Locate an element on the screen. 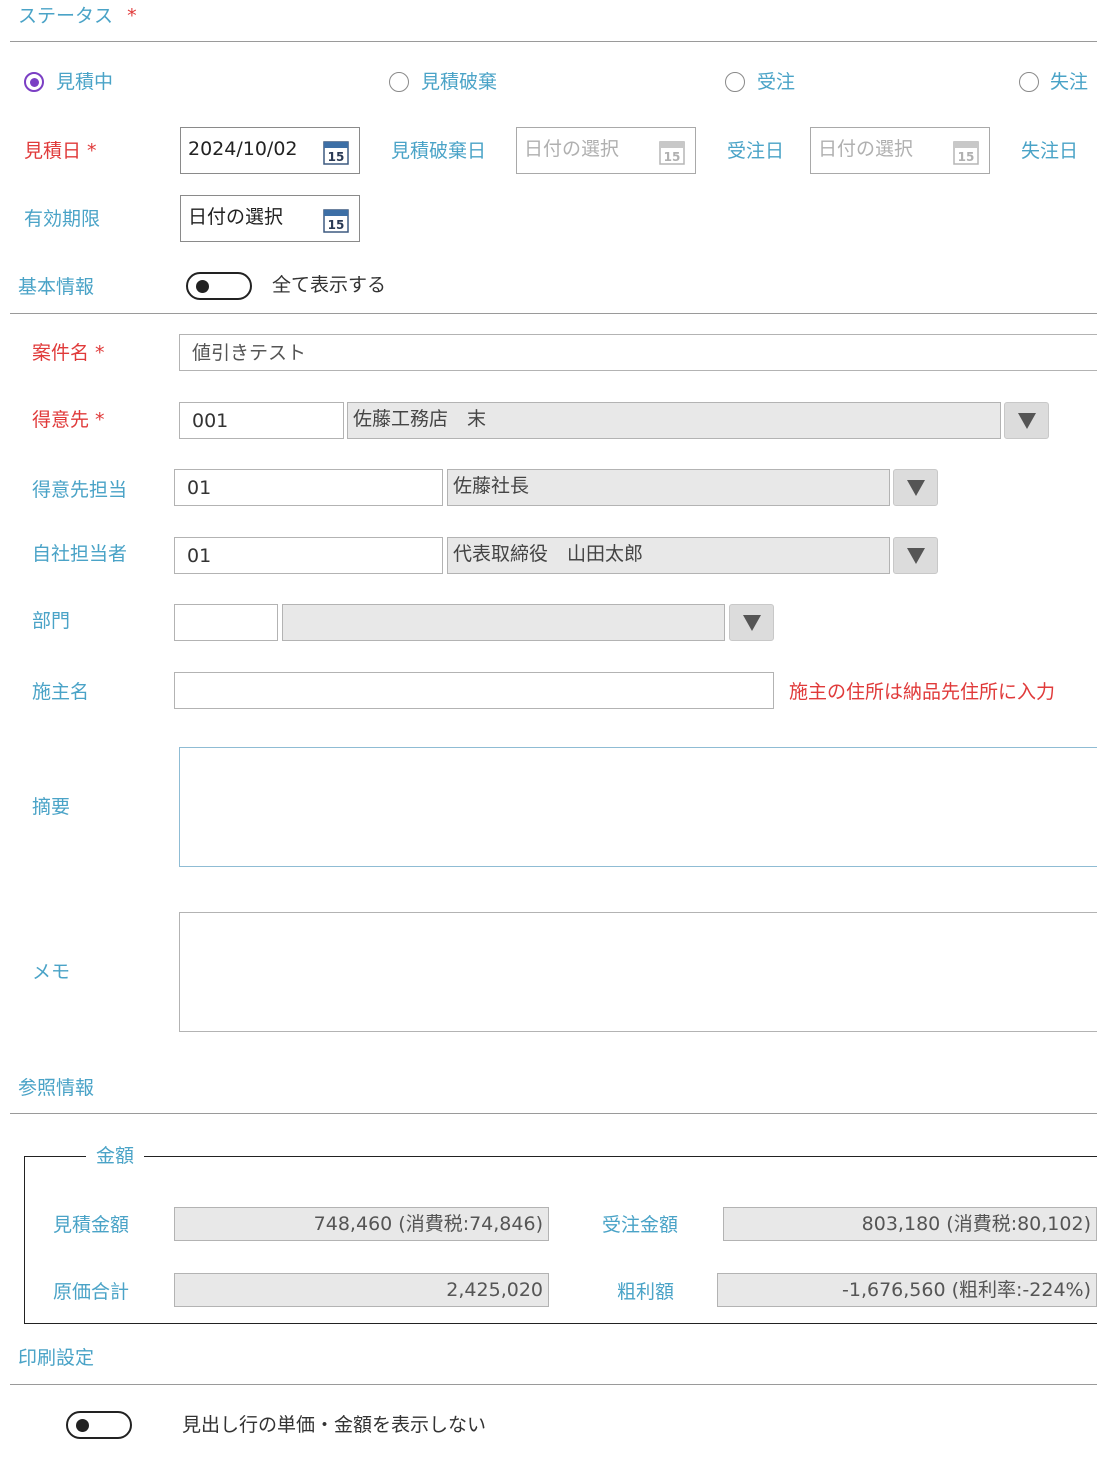 The width and height of the screenshot is (1097, 1470). discard-date-placeholder: 日付の選択 is located at coordinates (572, 149).